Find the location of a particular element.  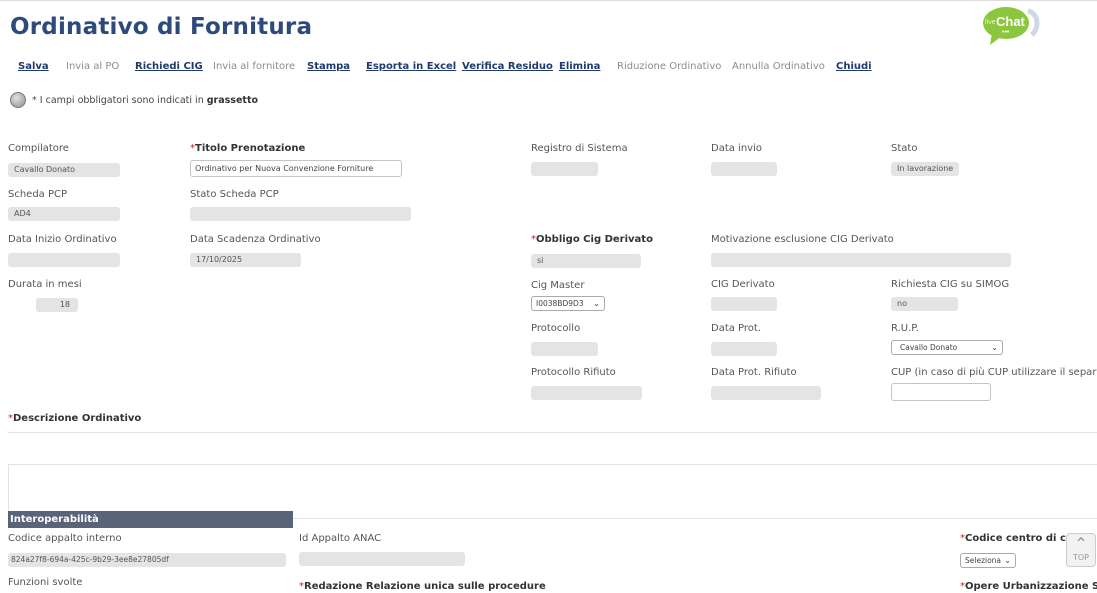

label-id-appalto: Id Appalto ANAC is located at coordinates (340, 538).